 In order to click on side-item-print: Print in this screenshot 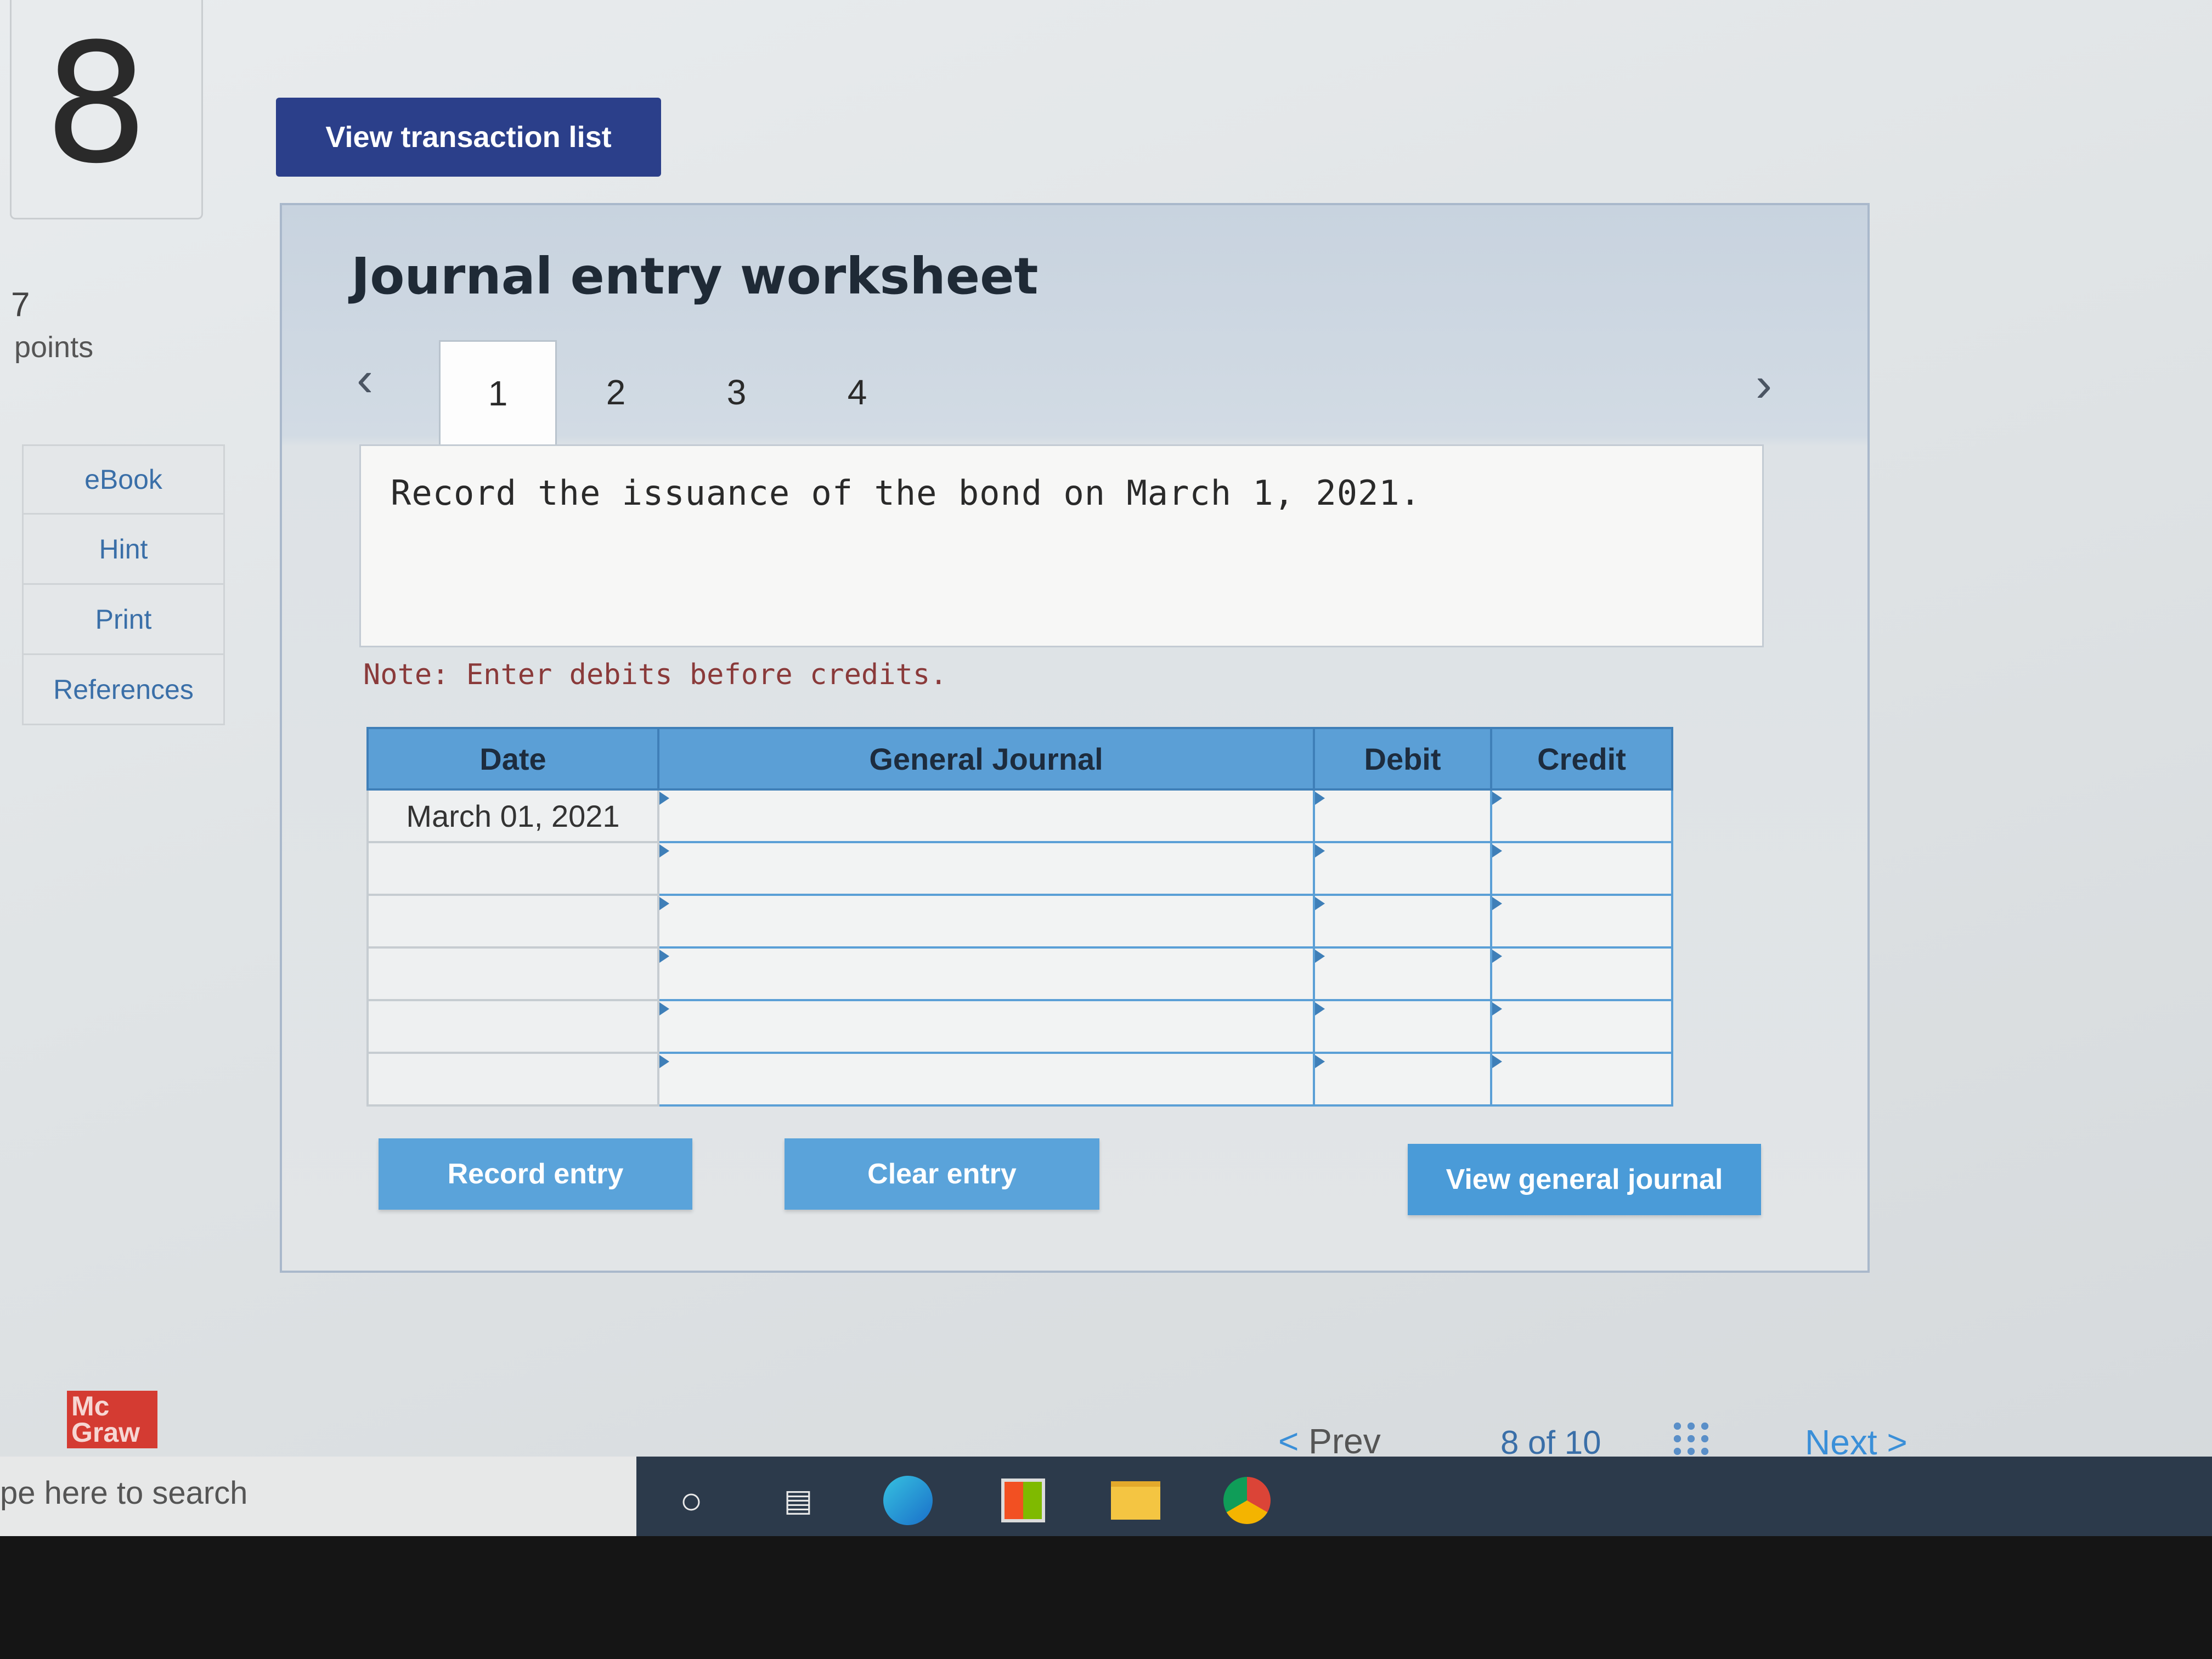, I will do `click(123, 620)`.